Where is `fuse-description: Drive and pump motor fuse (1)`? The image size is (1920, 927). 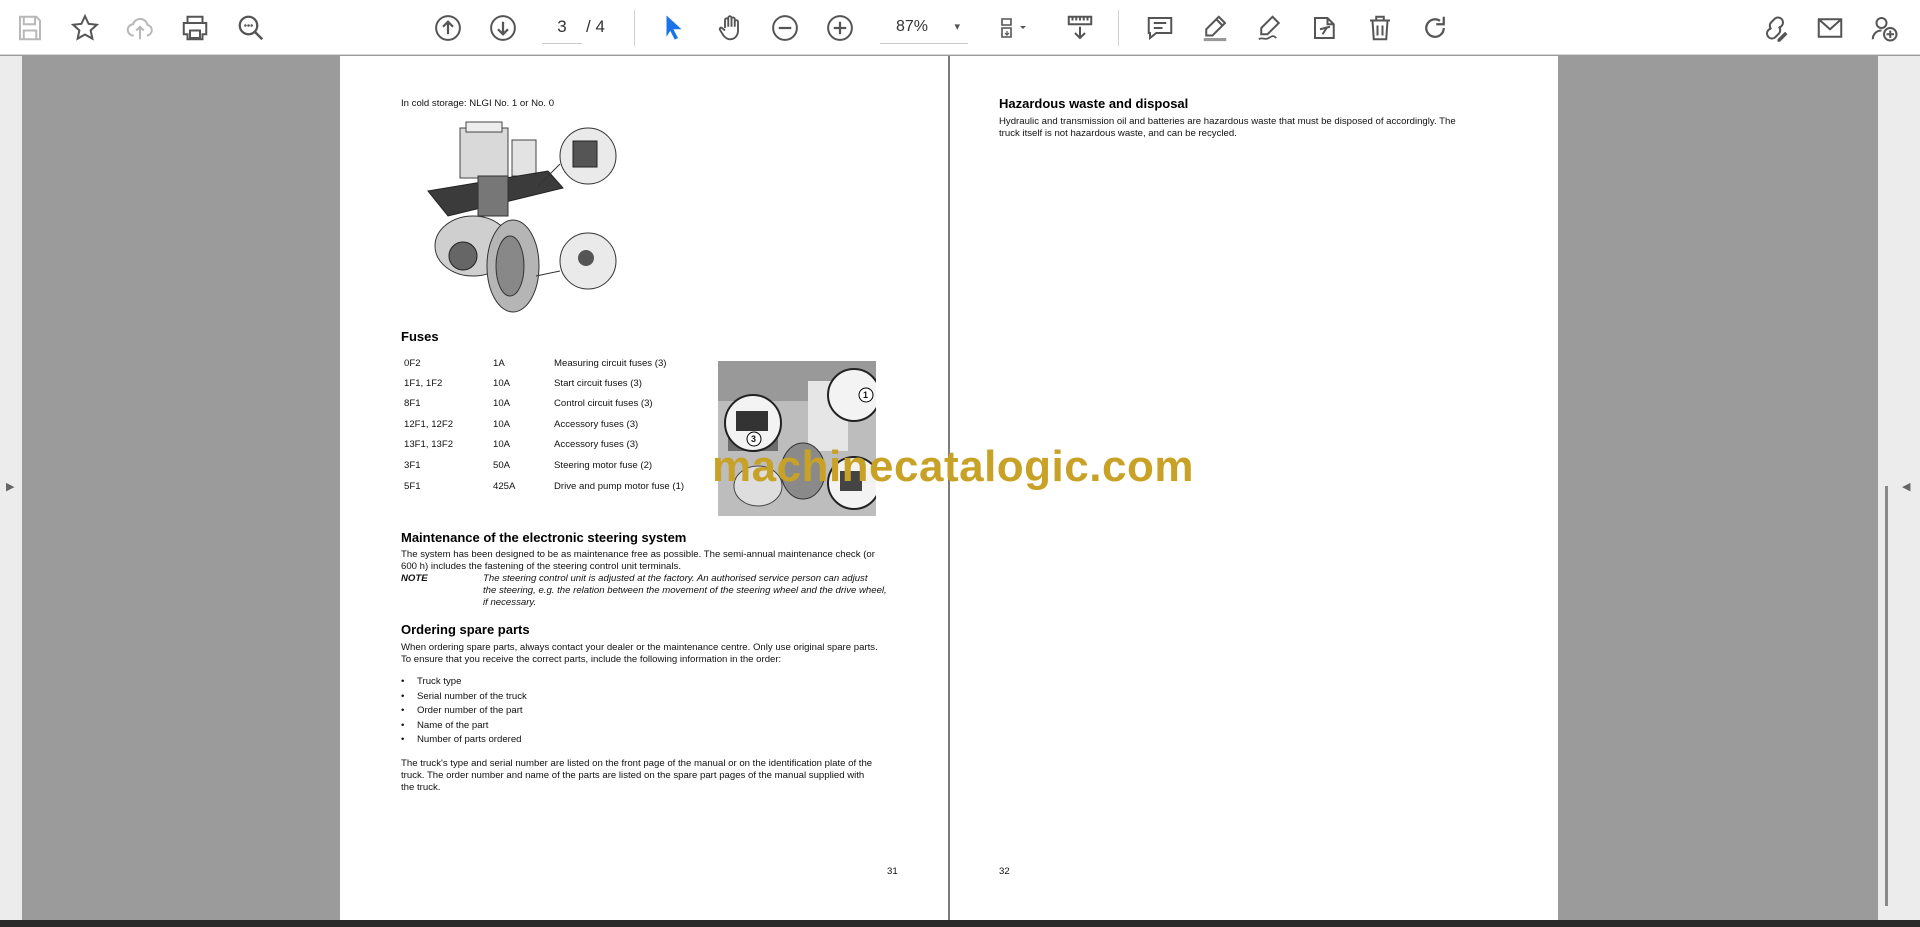
fuse-description: Drive and pump motor fuse (1) is located at coordinates (619, 486).